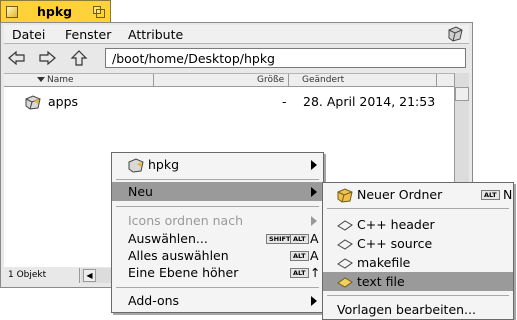 The width and height of the screenshot is (517, 320). I want to click on menu-item-label: Add-ons, so click(154, 300).